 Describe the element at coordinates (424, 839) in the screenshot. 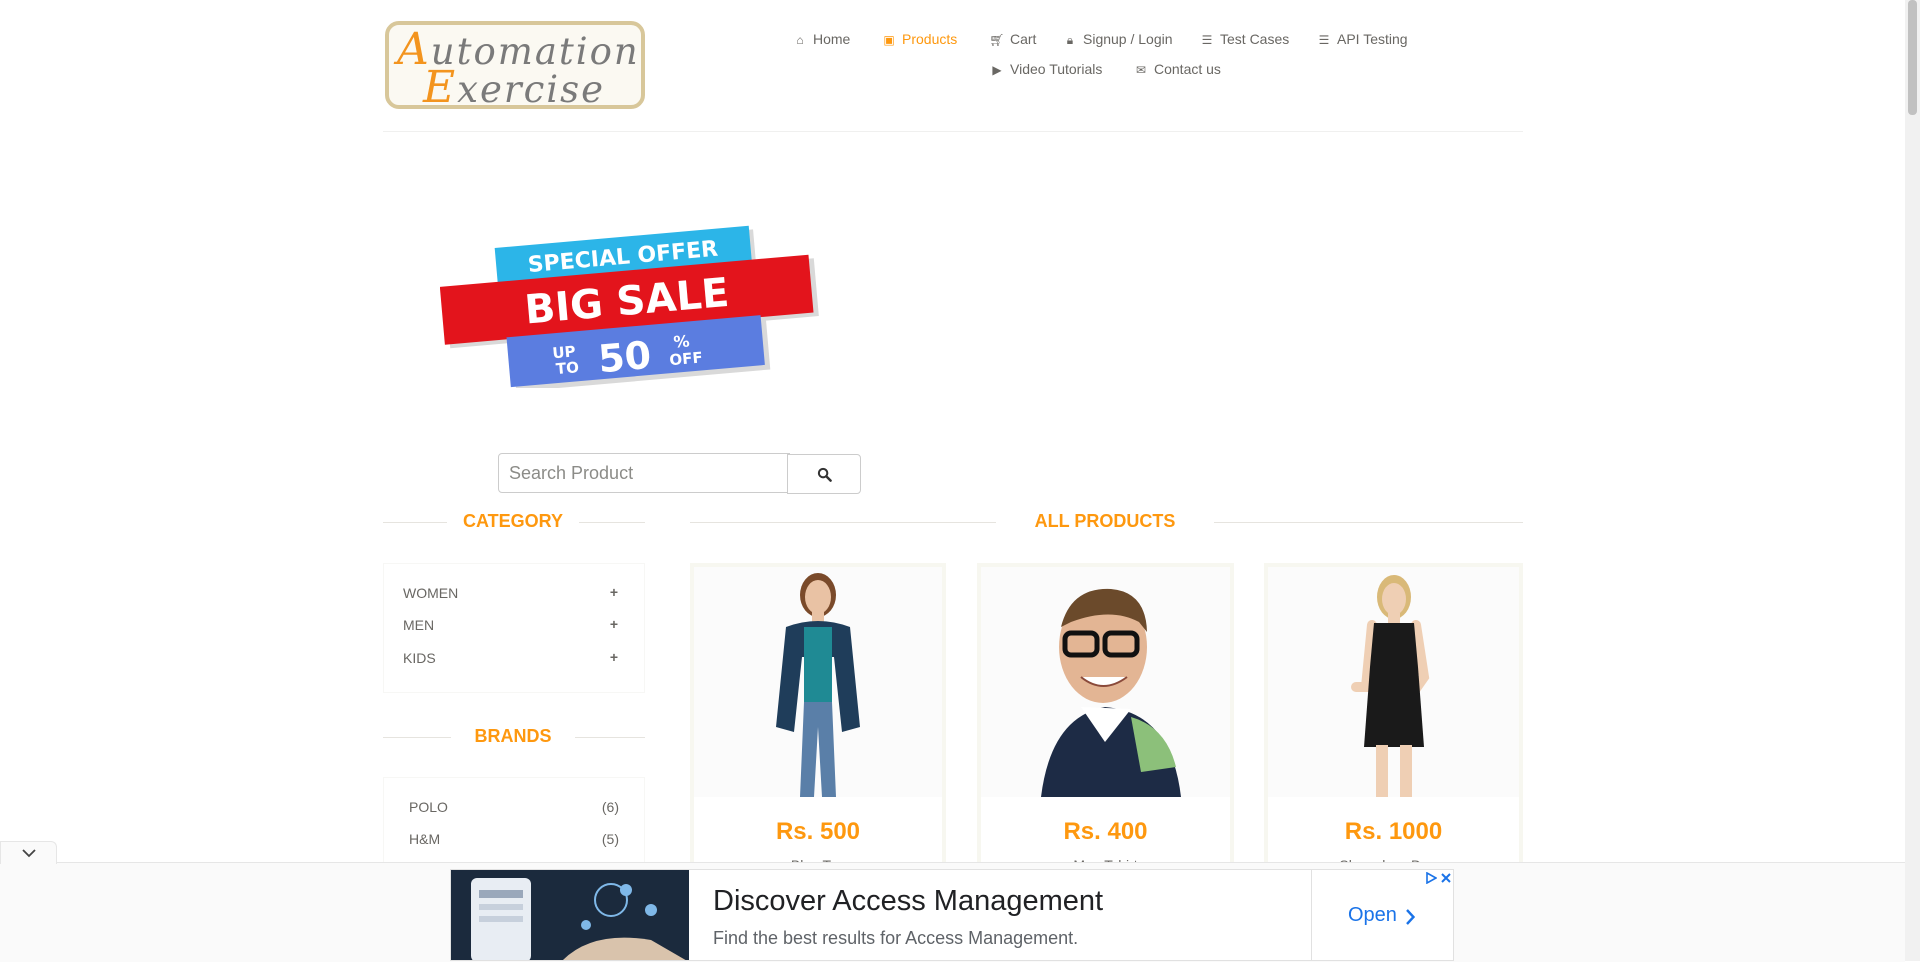

I see `brand-hm: H&M` at that location.